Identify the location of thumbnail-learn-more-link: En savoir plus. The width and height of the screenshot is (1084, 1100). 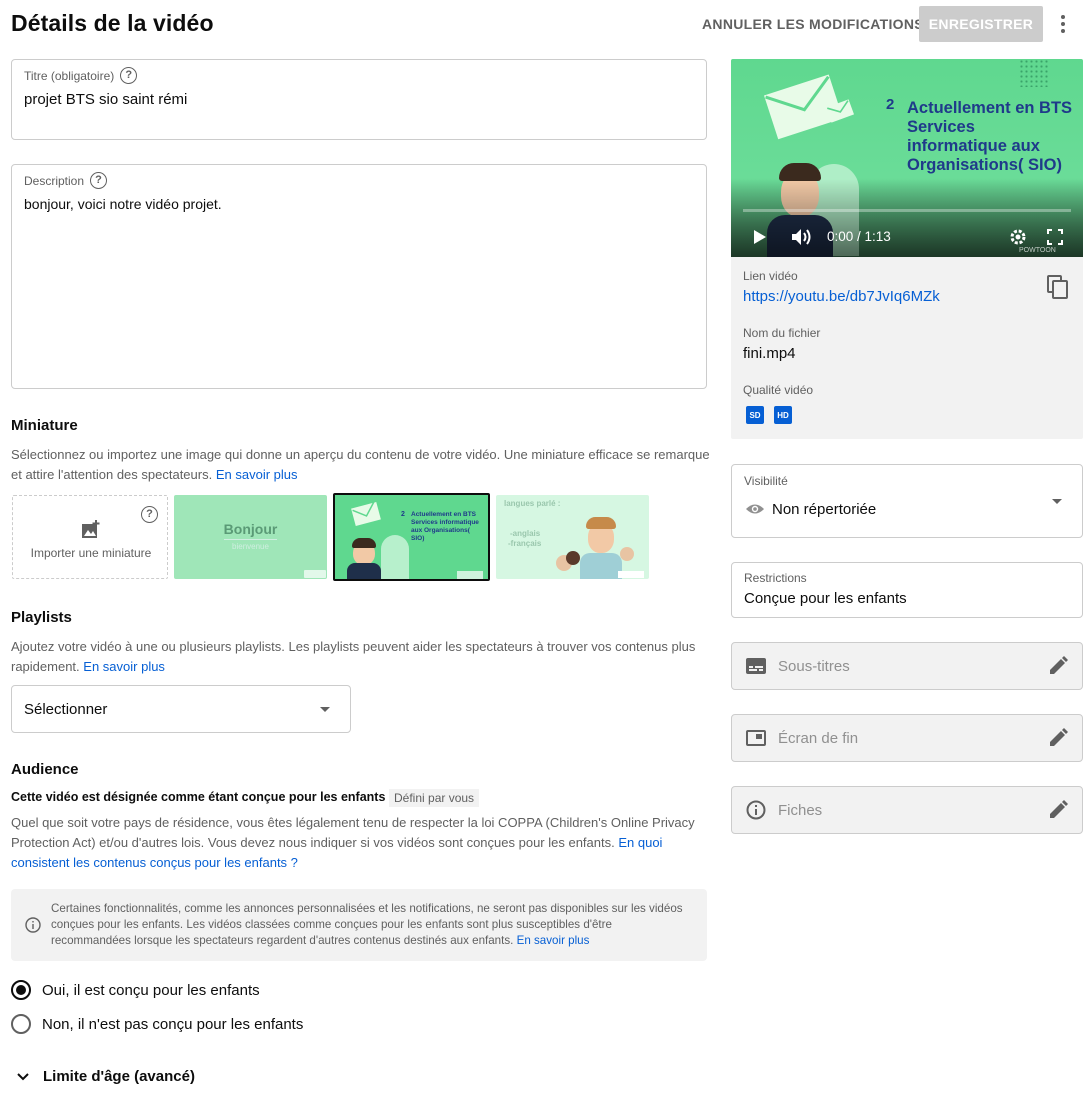
(257, 474).